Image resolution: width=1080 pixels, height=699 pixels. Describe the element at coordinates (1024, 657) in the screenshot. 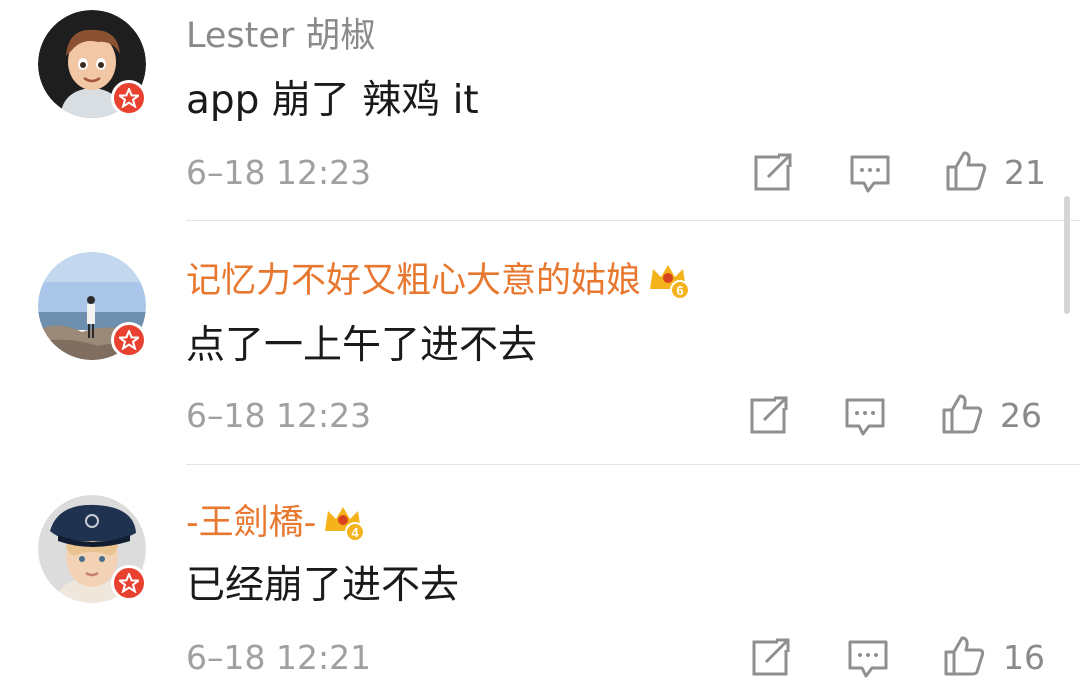

I see `like-count: 16` at that location.